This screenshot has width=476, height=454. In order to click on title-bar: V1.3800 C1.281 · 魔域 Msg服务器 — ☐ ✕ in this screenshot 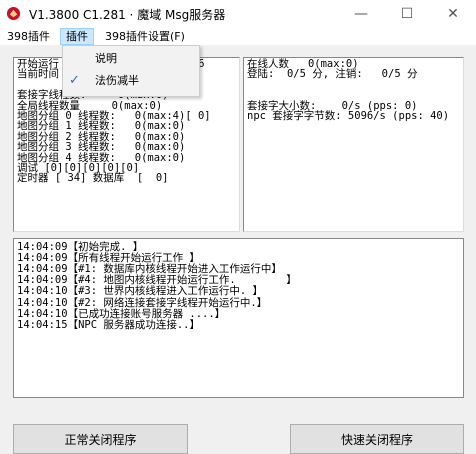, I will do `click(238, 14)`.